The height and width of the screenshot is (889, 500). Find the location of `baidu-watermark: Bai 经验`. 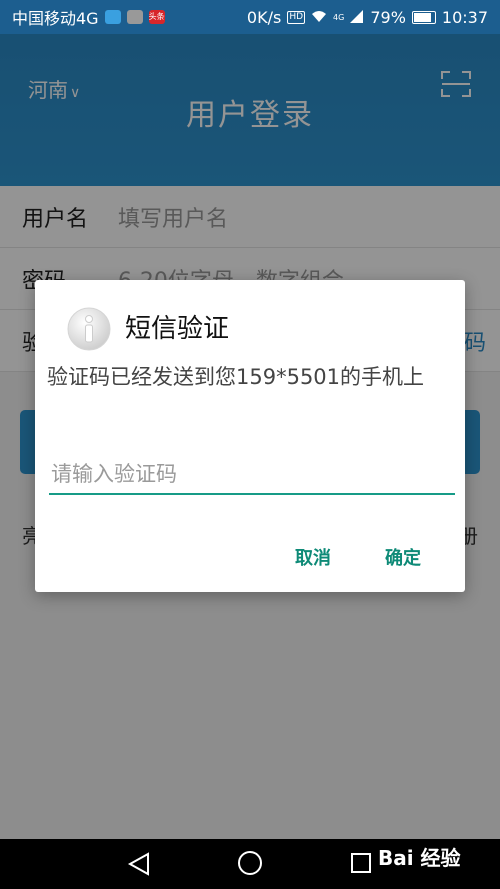

baidu-watermark: Bai 经验 is located at coordinates (419, 858).